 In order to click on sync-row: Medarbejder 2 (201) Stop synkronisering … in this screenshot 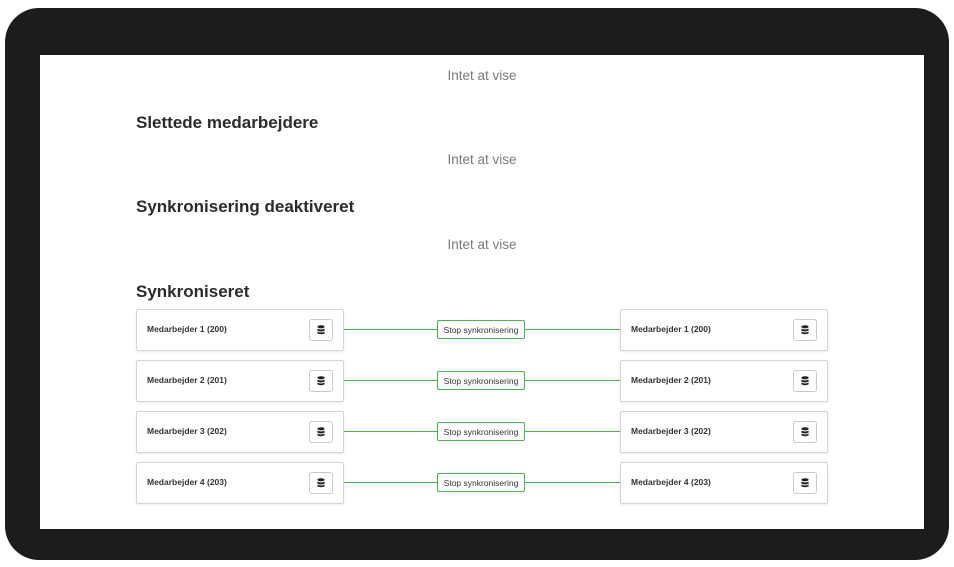, I will do `click(482, 381)`.